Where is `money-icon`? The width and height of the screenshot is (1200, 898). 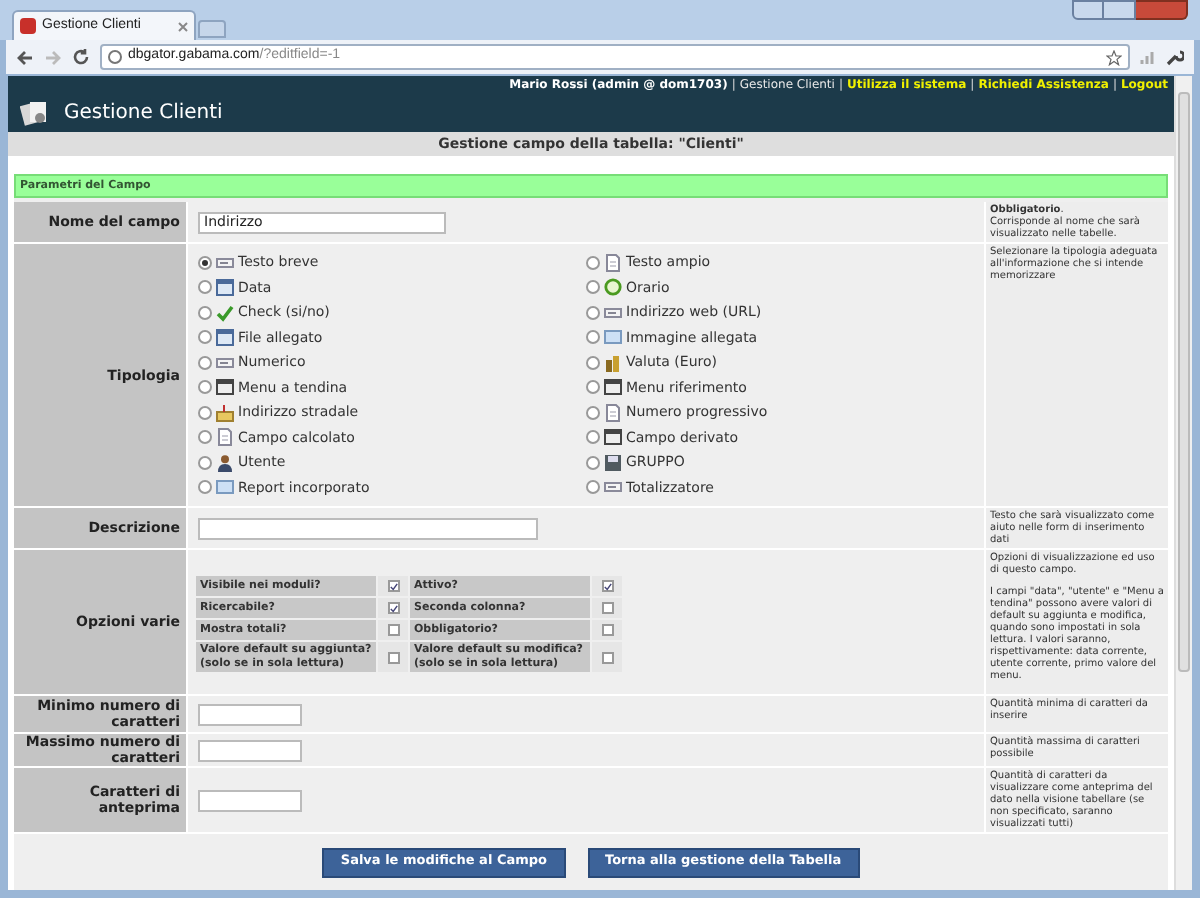 money-icon is located at coordinates (613, 362).